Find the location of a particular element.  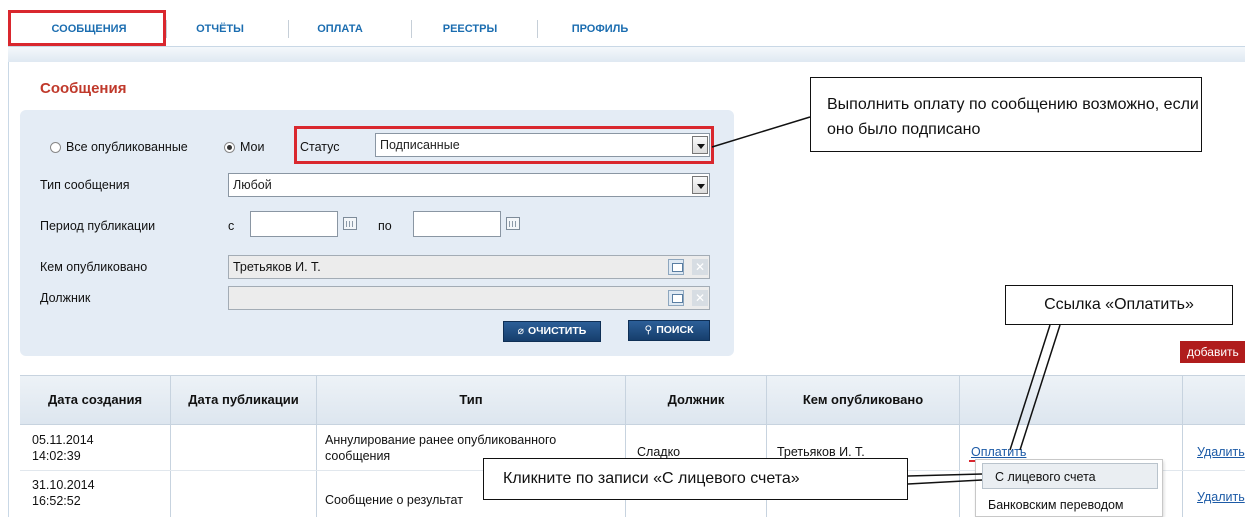

row2-type: Сообщение о результат is located at coordinates (394, 500).